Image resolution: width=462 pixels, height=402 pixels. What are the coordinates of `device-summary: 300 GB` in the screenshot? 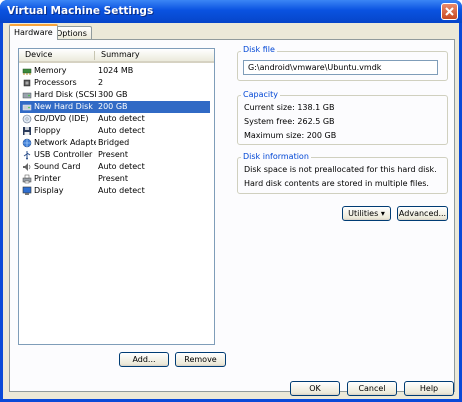 It's located at (113, 94).